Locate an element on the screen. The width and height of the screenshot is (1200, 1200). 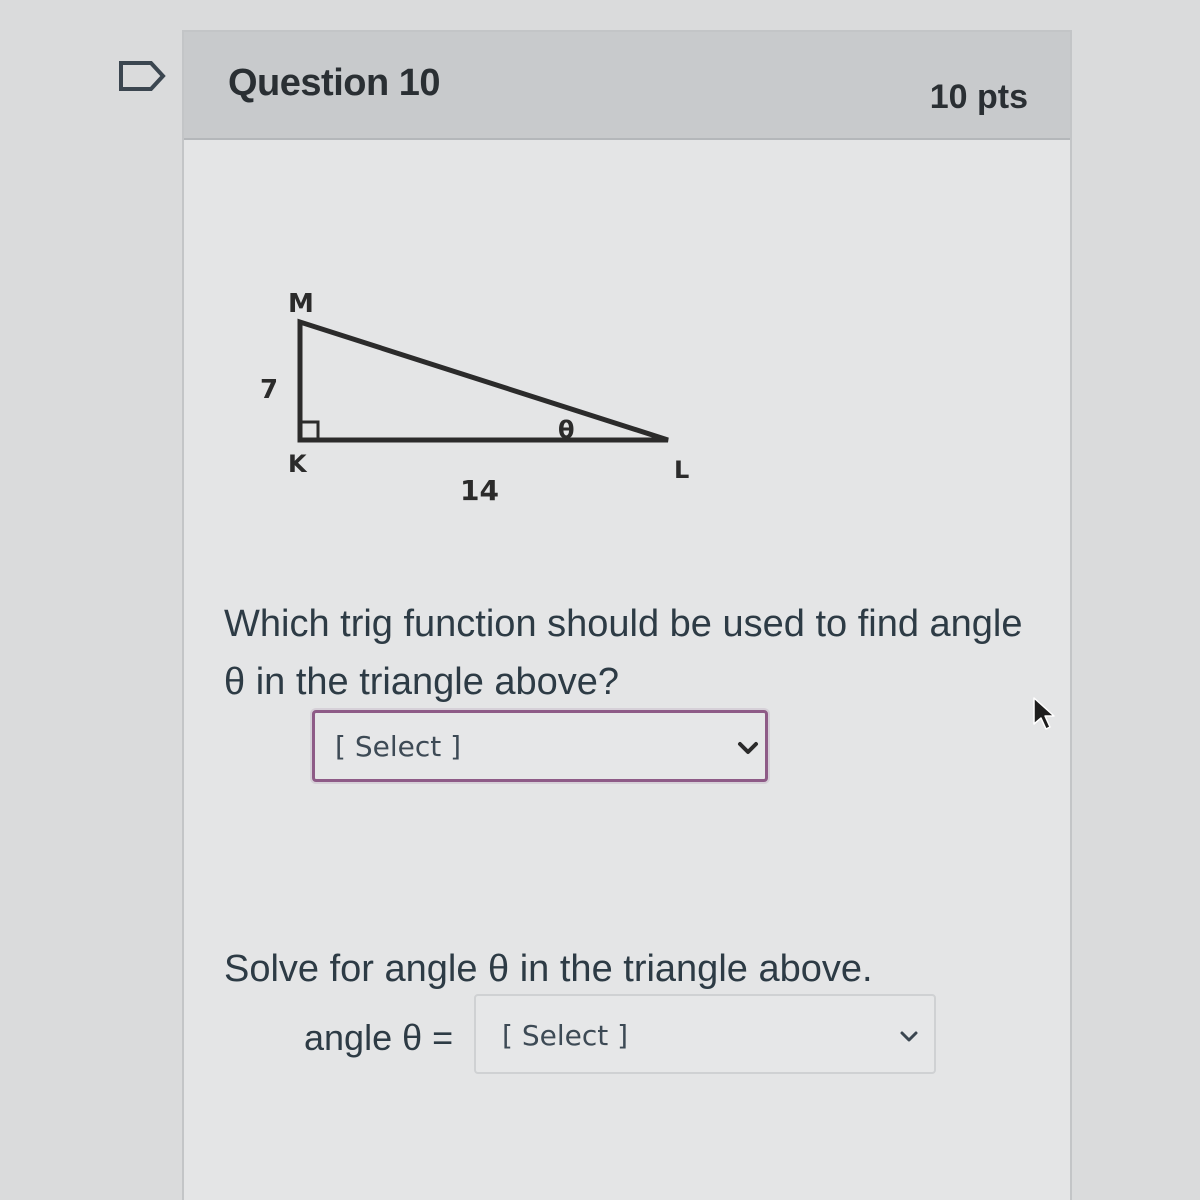
question-title: Question 10 is located at coordinates (334, 83).